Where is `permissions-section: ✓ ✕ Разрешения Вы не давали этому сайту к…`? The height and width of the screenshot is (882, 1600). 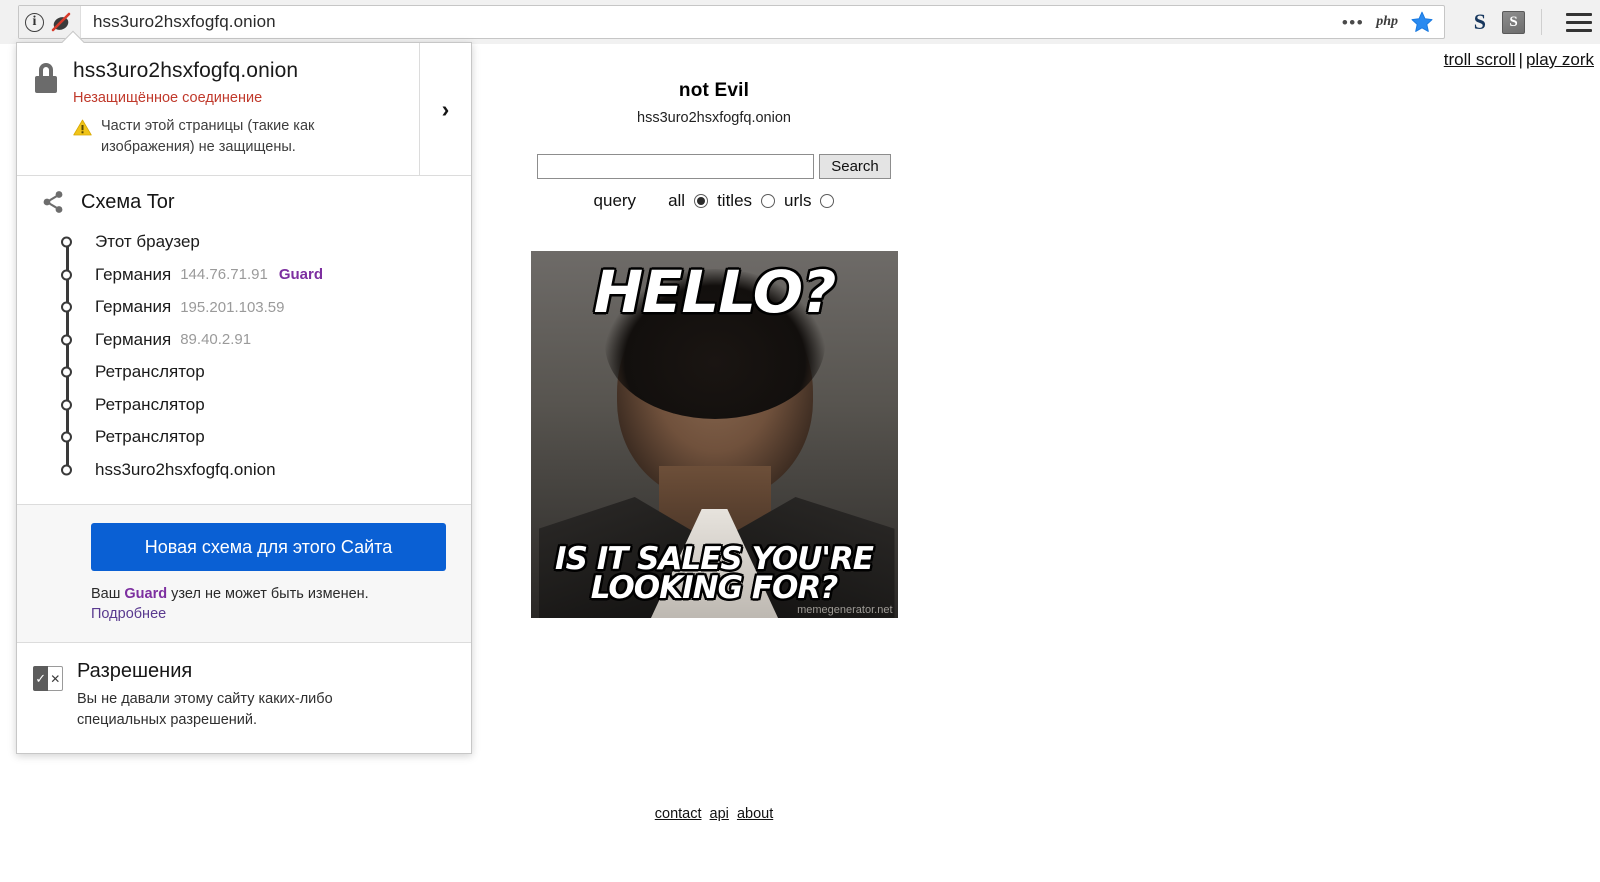
permissions-section: ✓ ✕ Разрешения Вы не давали этому сайту к… is located at coordinates (244, 698).